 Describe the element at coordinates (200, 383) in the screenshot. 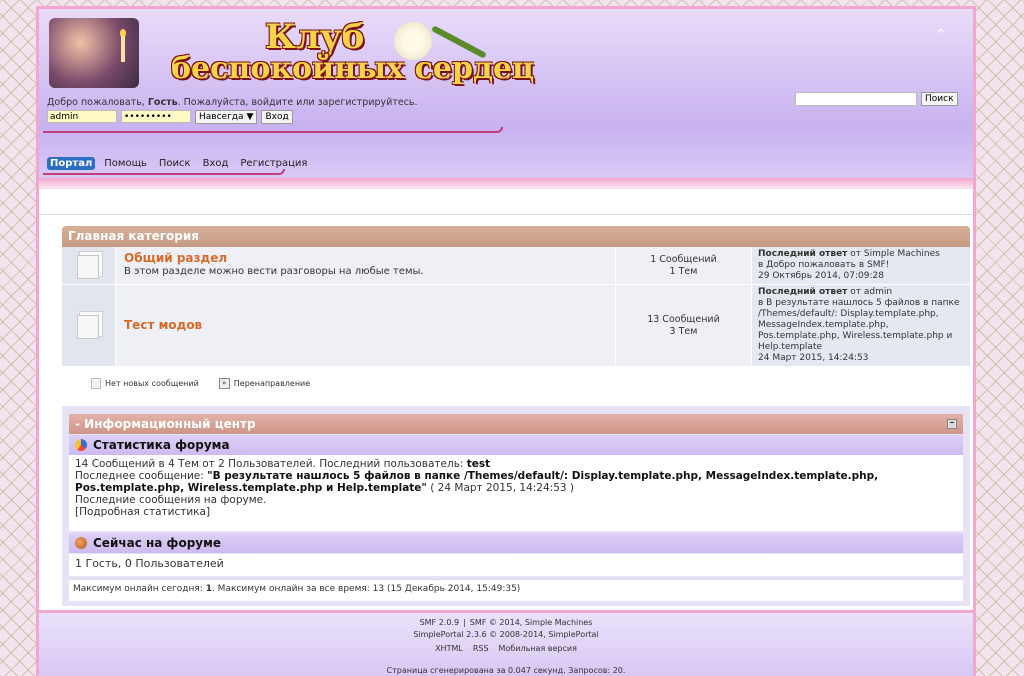

I see `board-legend: Нет новых сообщений » Перенаправление` at that location.